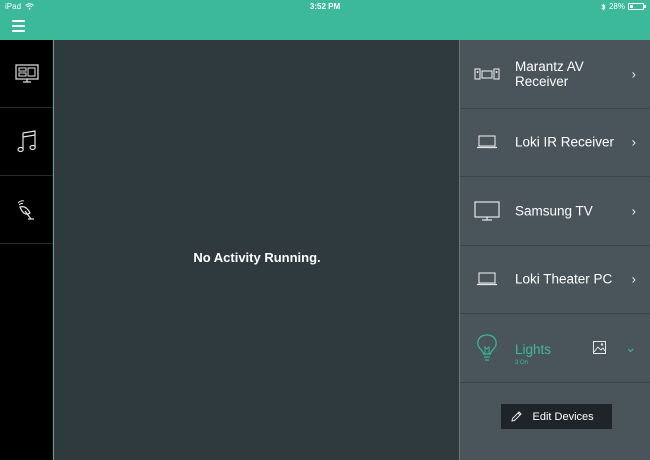 Image resolution: width=650 pixels, height=460 pixels. I want to click on device-name: Loki Theater PC, so click(564, 279).